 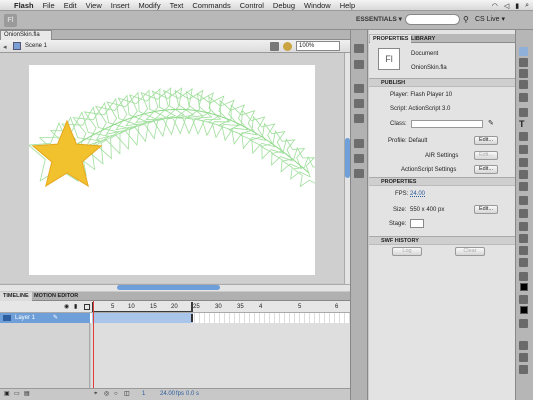 I want to click on pencil-tool-icon, so click(x=523, y=162).